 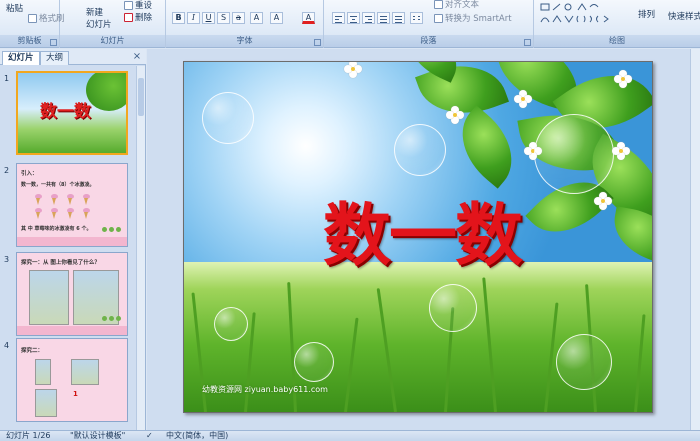 I want to click on reset-button: 重设, so click(x=138, y=5).